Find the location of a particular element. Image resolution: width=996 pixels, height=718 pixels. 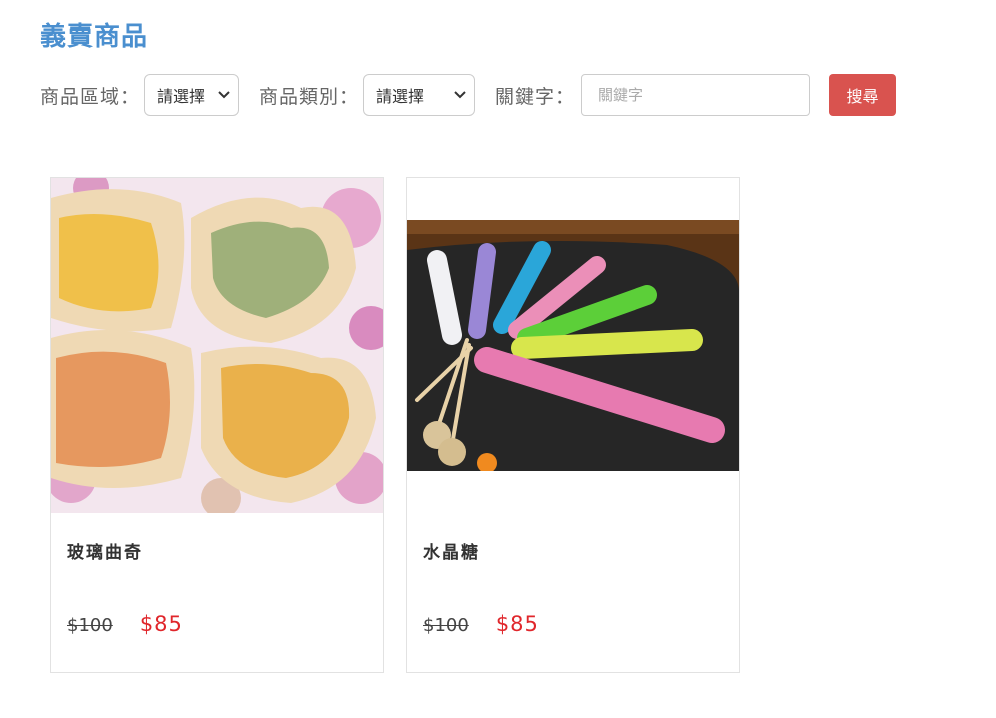

keyword-input is located at coordinates (696, 95).